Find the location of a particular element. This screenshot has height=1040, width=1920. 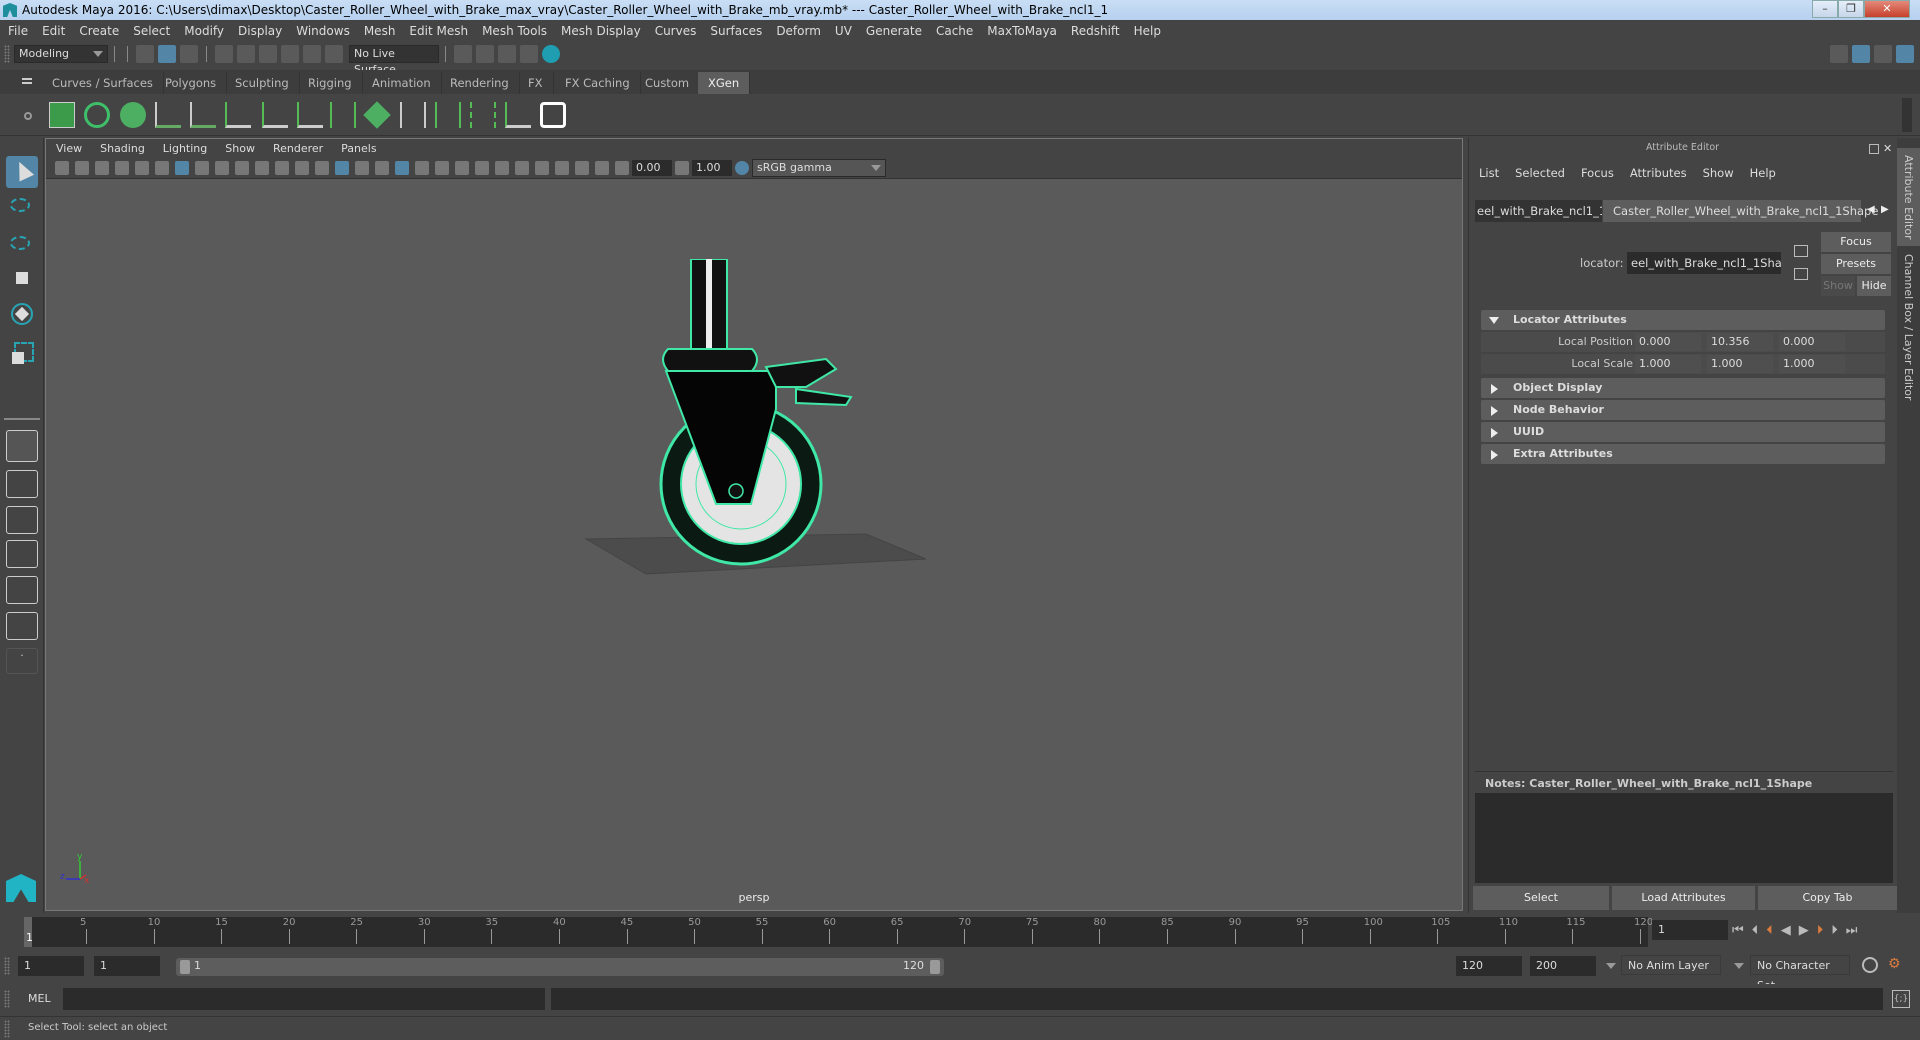

copy-tab-button: Copy Tab is located at coordinates (1827, 898).